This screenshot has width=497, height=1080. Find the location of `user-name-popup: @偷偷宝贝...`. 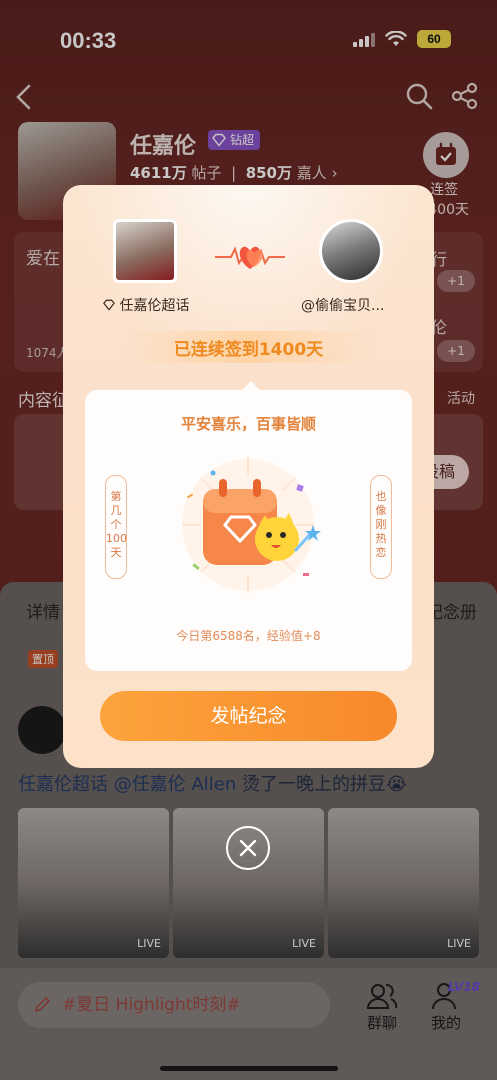

user-name-popup: @偷偷宝贝... is located at coordinates (343, 306).